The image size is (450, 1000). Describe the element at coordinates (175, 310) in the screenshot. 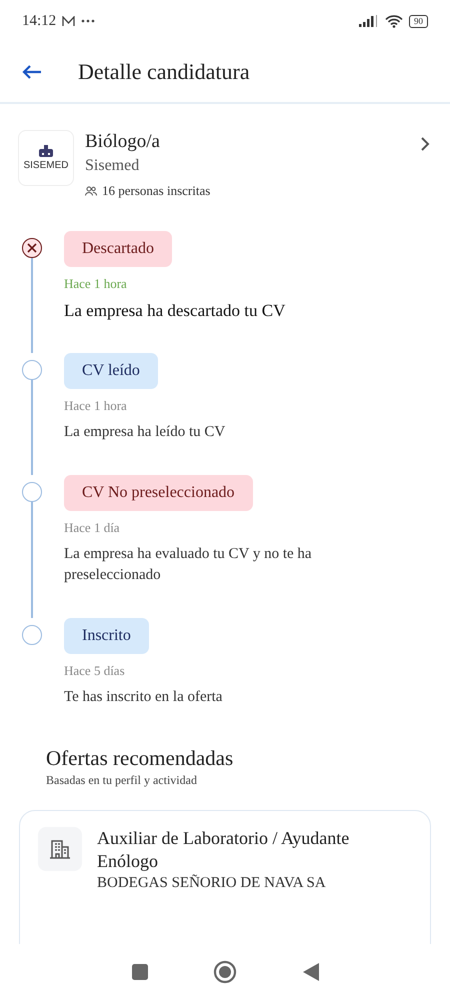

I see `status-description: La empresa ha descartado tu CV` at that location.